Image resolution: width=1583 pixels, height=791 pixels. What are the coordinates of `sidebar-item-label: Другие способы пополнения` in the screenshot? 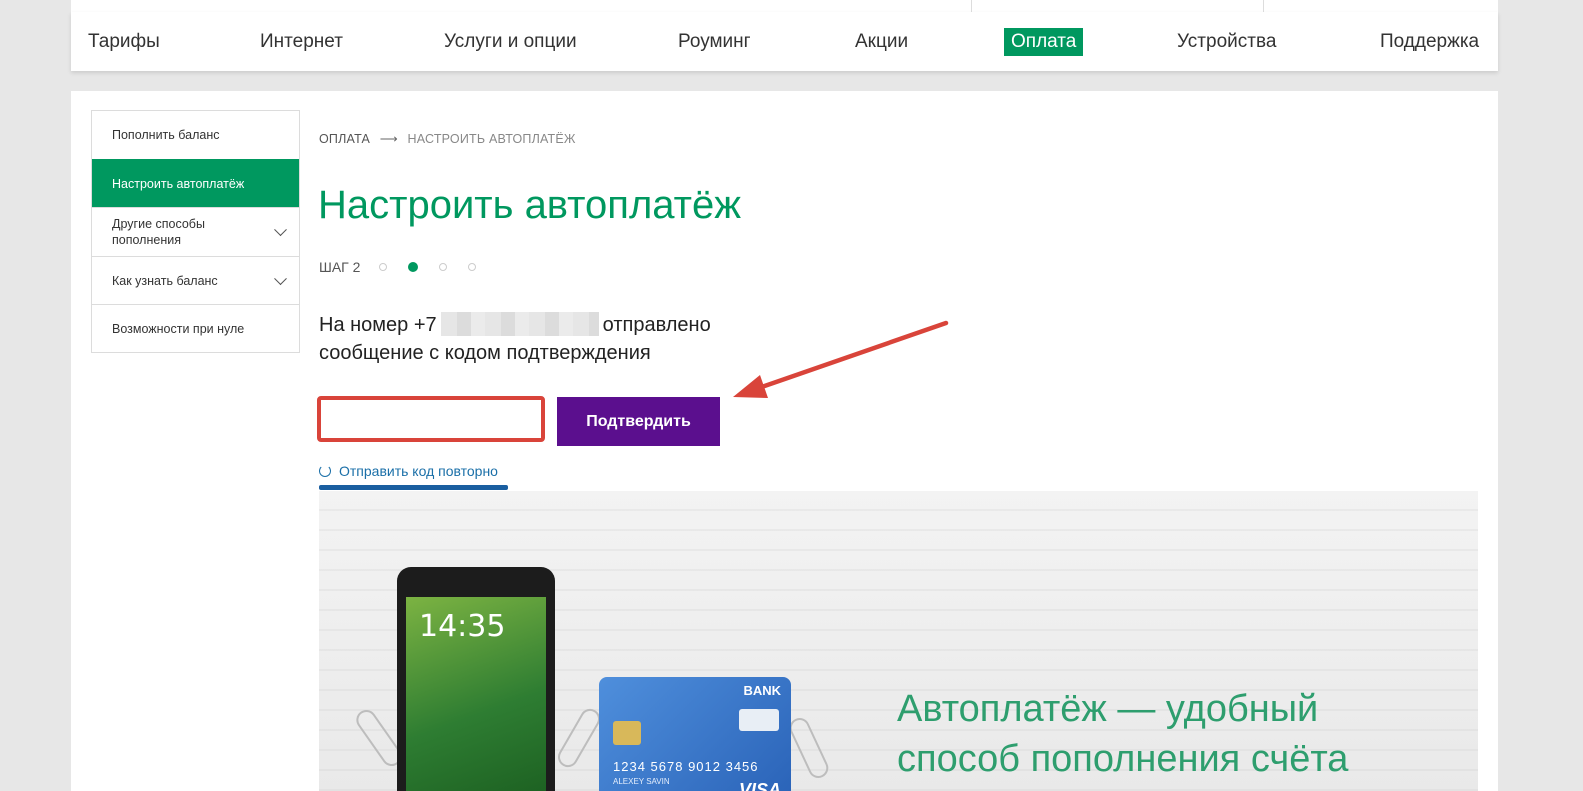 It's located at (158, 232).